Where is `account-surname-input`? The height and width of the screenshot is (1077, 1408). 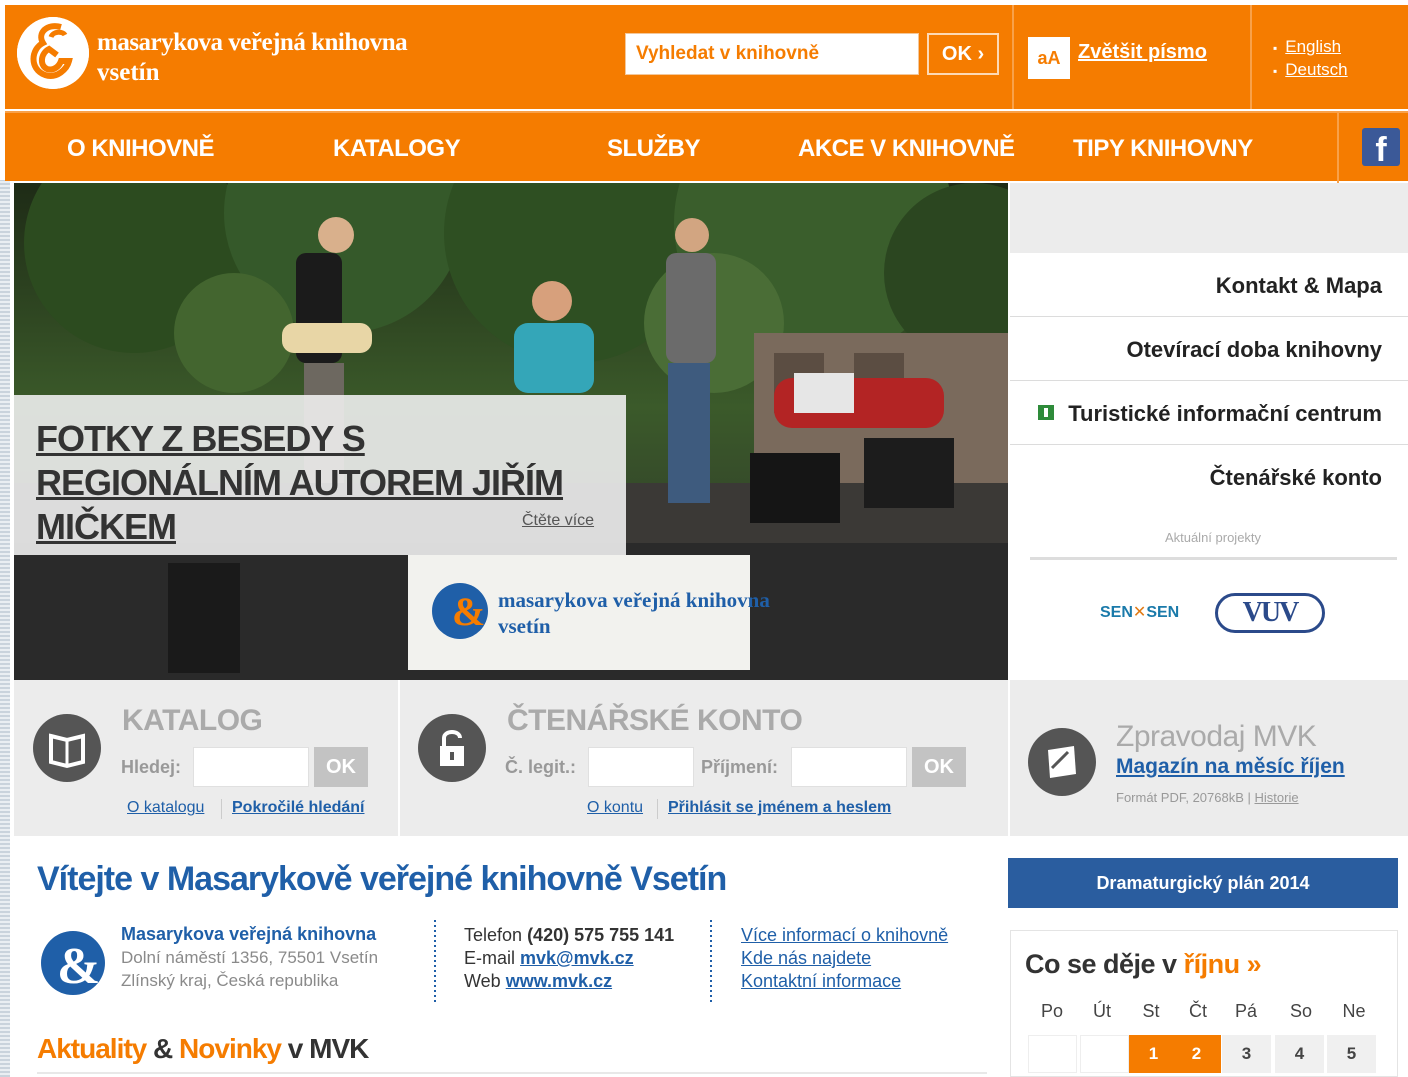 account-surname-input is located at coordinates (849, 767).